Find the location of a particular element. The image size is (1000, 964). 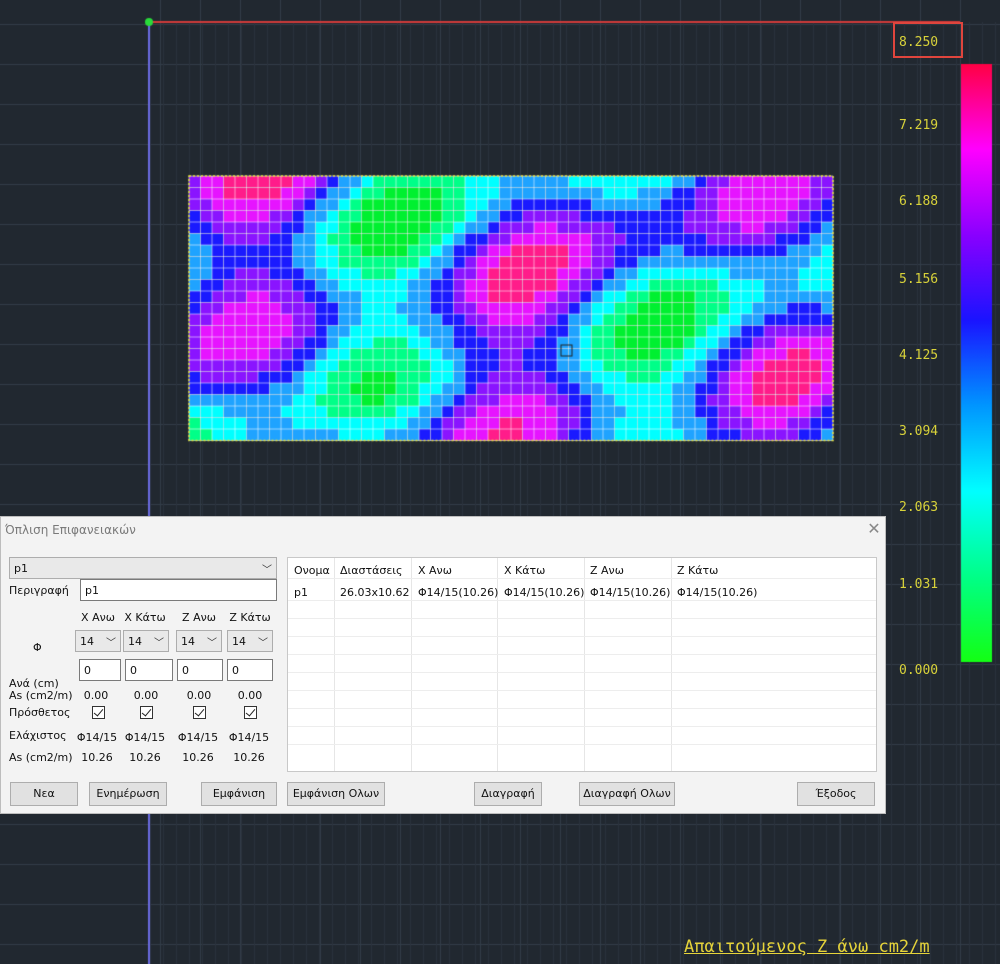

as-min-label: As (cm2/m) is located at coordinates (41, 757).